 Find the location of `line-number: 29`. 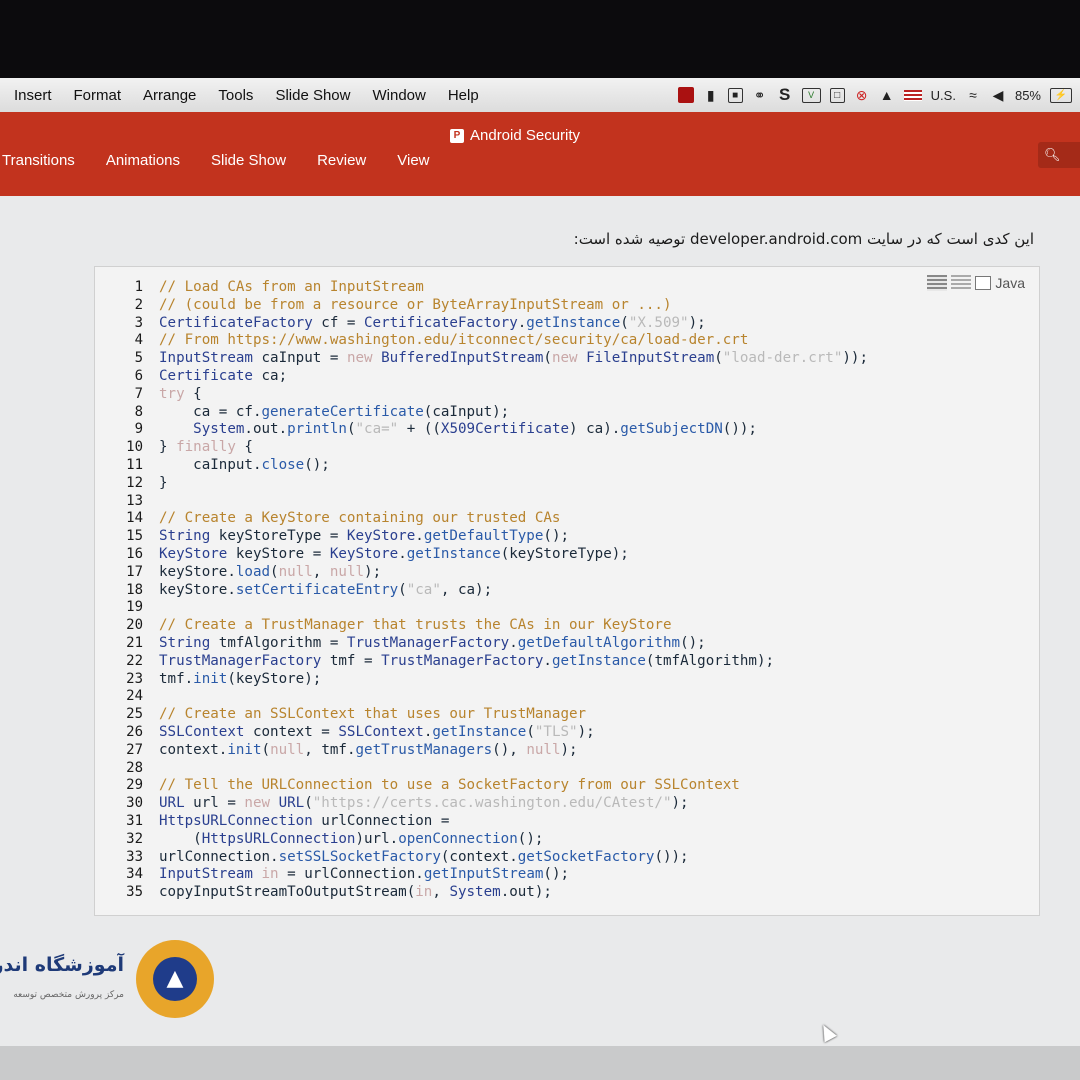

line-number: 29 is located at coordinates (134, 785).